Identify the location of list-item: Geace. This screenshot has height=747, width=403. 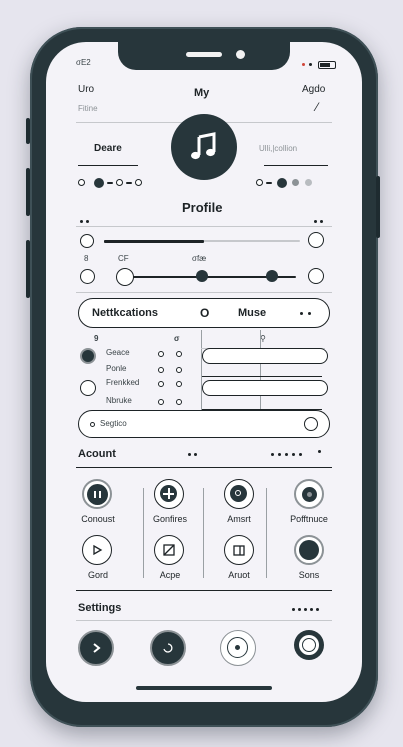
(203, 356).